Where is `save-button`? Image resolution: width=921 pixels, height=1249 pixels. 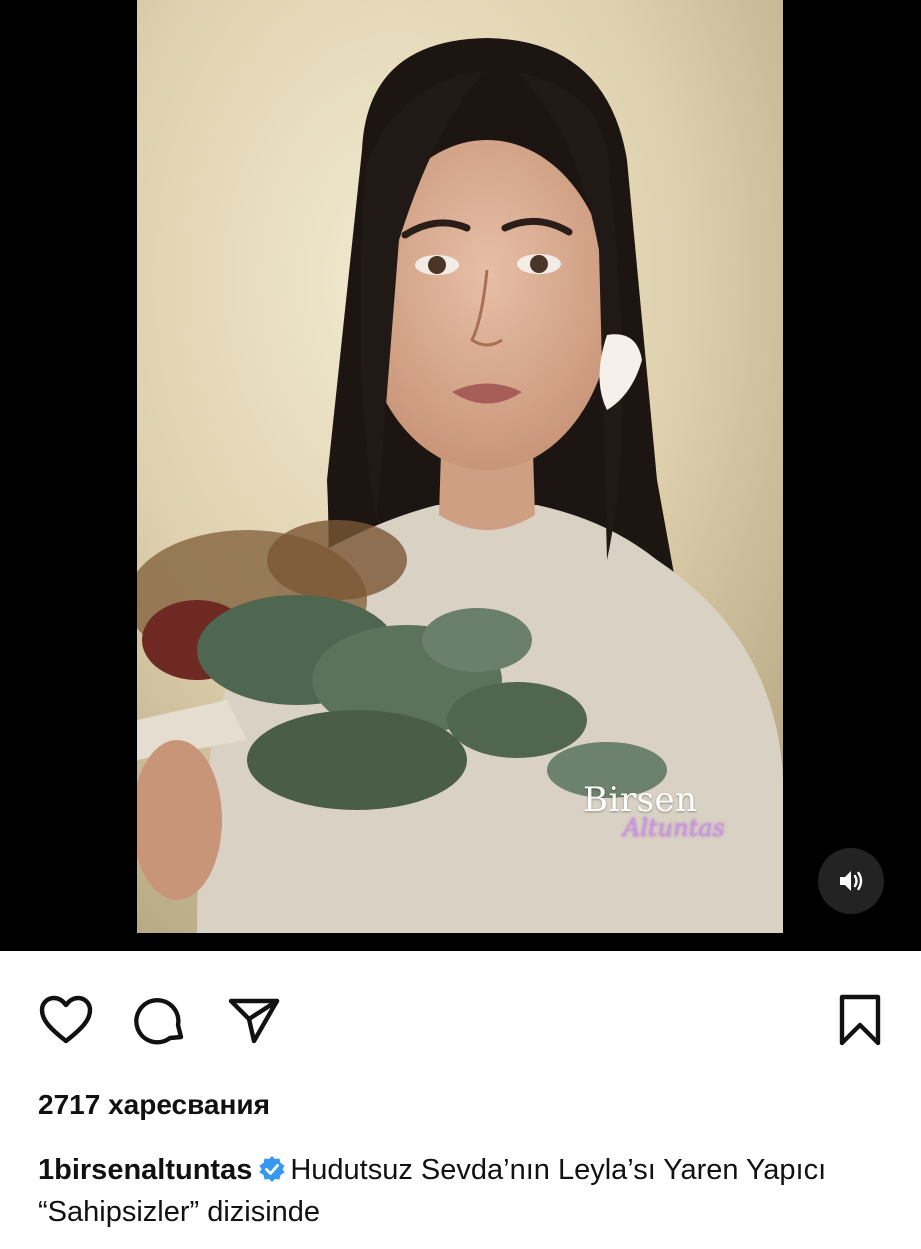
save-button is located at coordinates (860, 1020).